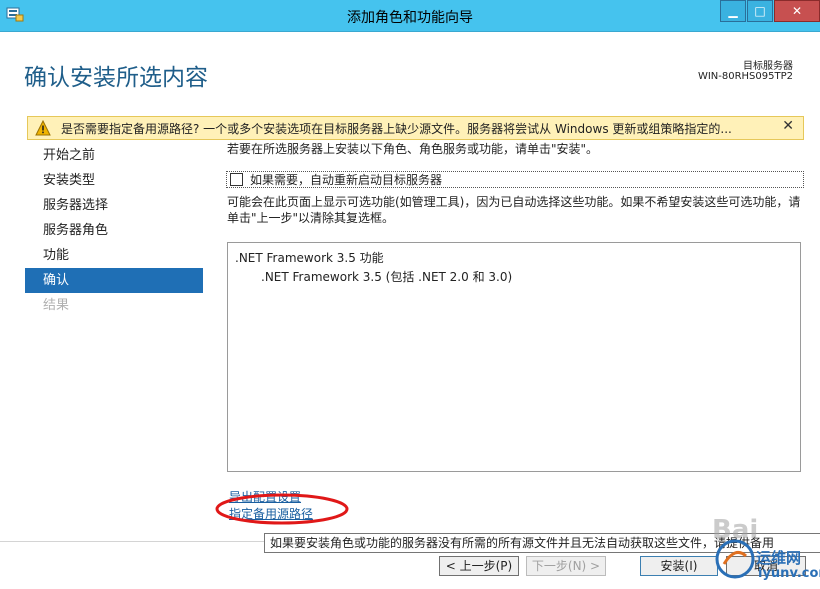  What do you see at coordinates (679, 566) in the screenshot?
I see `install-button: 安装(I)` at bounding box center [679, 566].